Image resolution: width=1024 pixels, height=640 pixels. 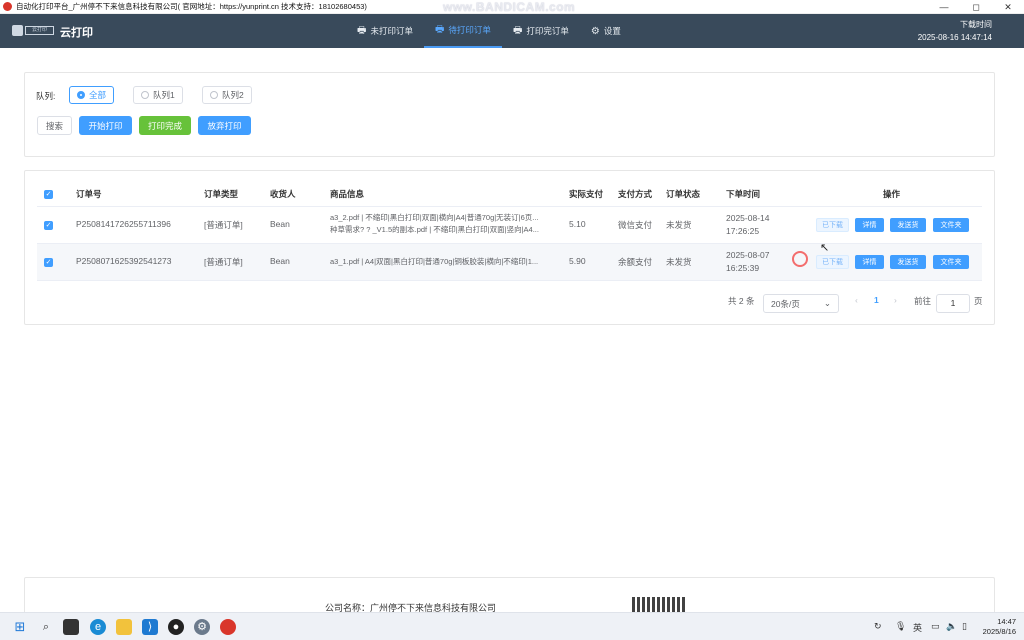 What do you see at coordinates (124, 627) in the screenshot?
I see `file-explorer-icon` at bounding box center [124, 627].